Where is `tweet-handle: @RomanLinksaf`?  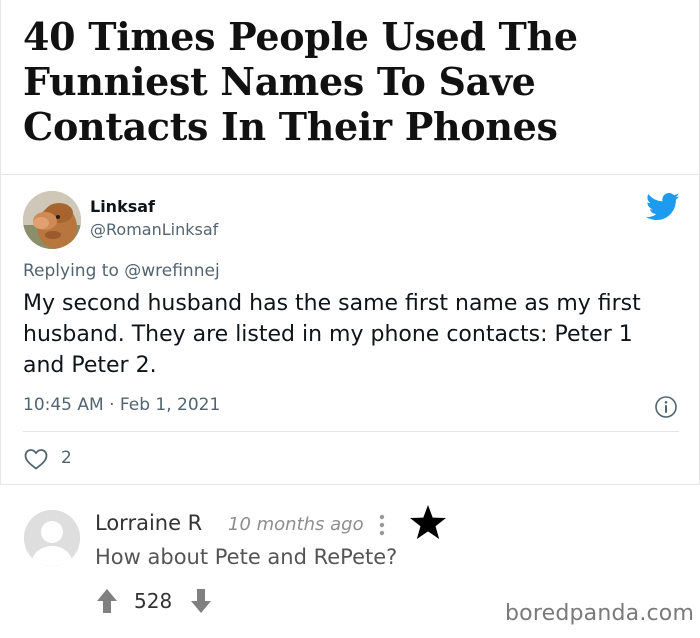
tweet-handle: @RomanLinksaf is located at coordinates (154, 229).